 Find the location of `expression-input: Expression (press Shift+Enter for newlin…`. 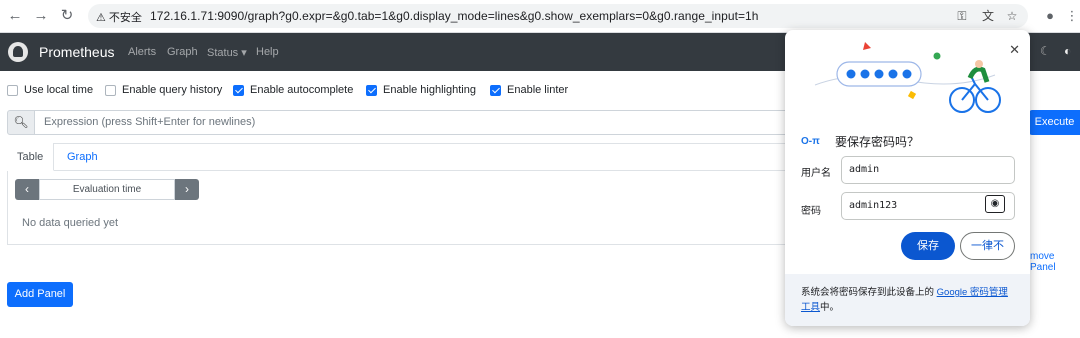

expression-input: Expression (press Shift+Enter for newlin… is located at coordinates (415, 122).